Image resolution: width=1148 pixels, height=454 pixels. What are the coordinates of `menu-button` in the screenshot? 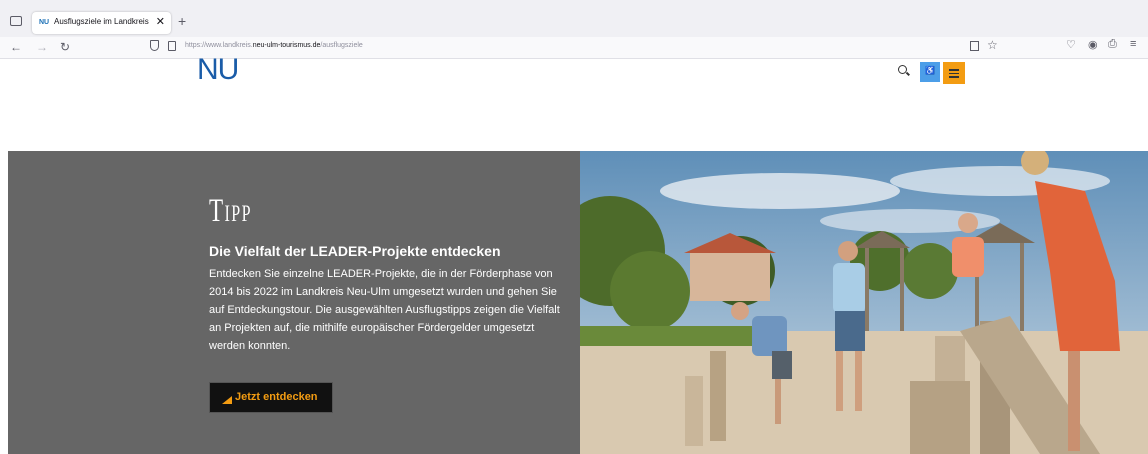 It's located at (954, 73).